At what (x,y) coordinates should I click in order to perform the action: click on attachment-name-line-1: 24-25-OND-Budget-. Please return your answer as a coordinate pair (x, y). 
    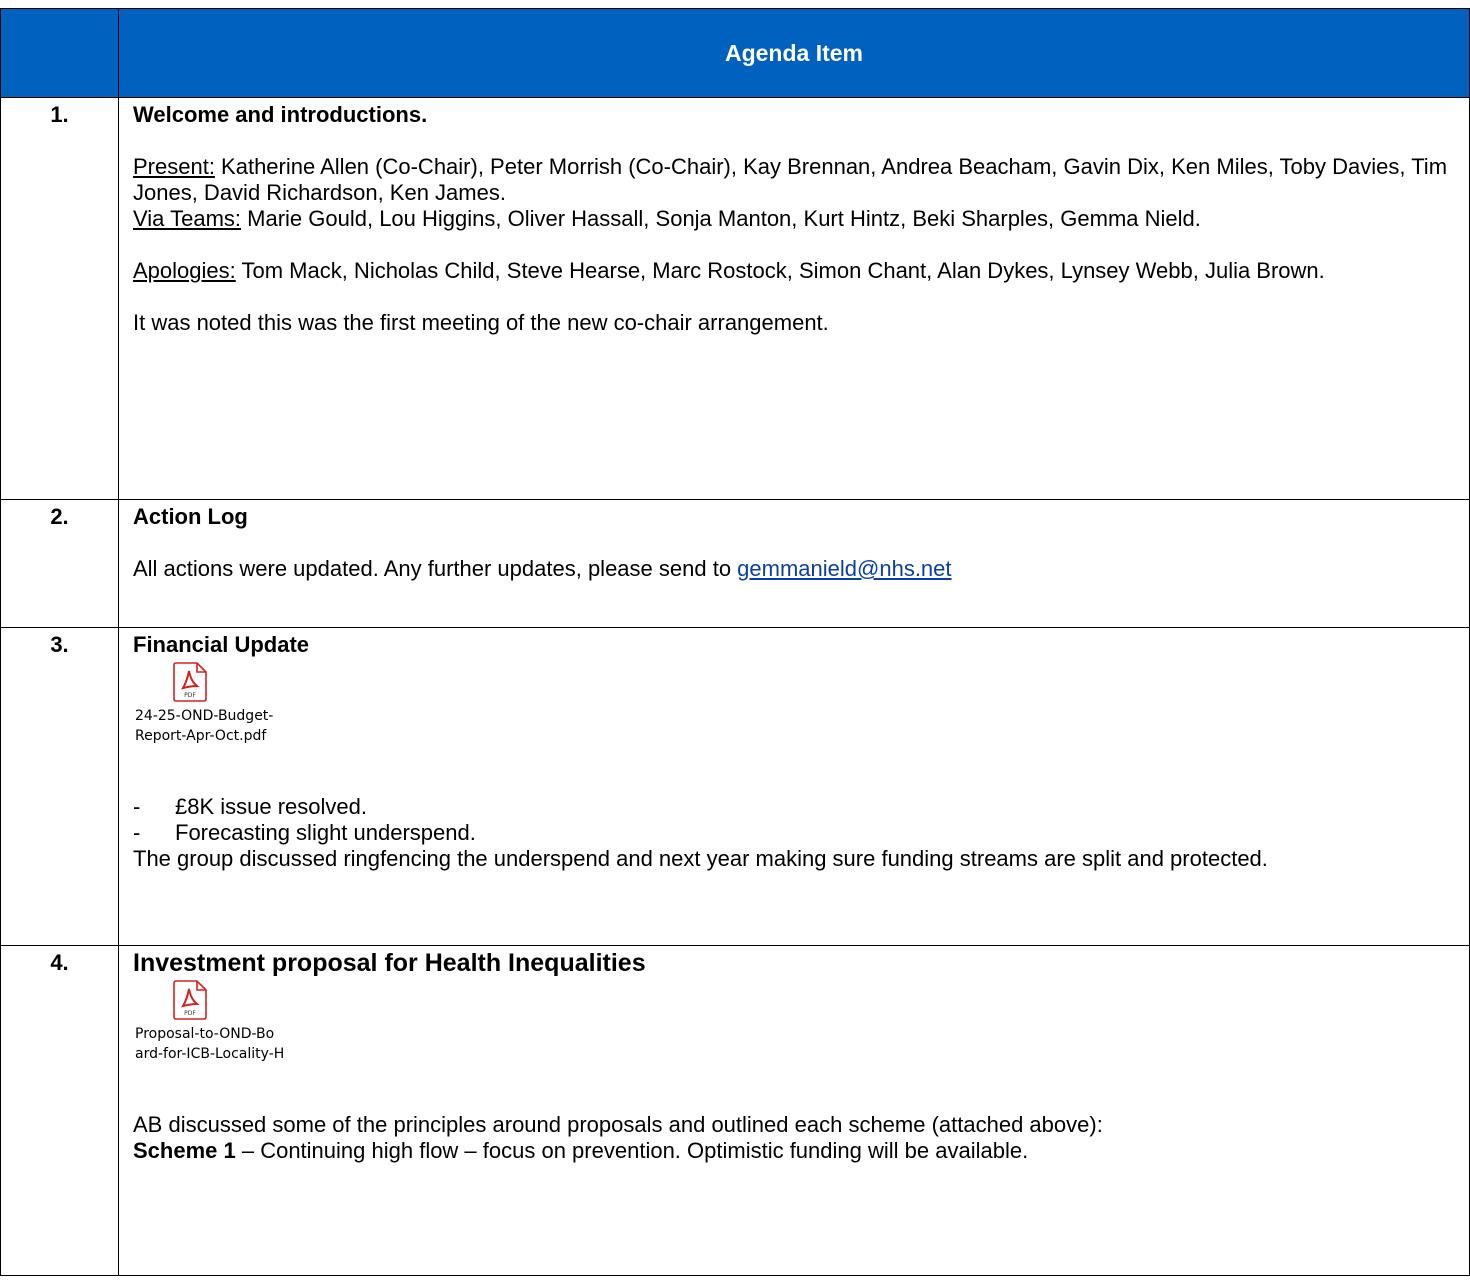
    Looking at the image, I should click on (204, 716).